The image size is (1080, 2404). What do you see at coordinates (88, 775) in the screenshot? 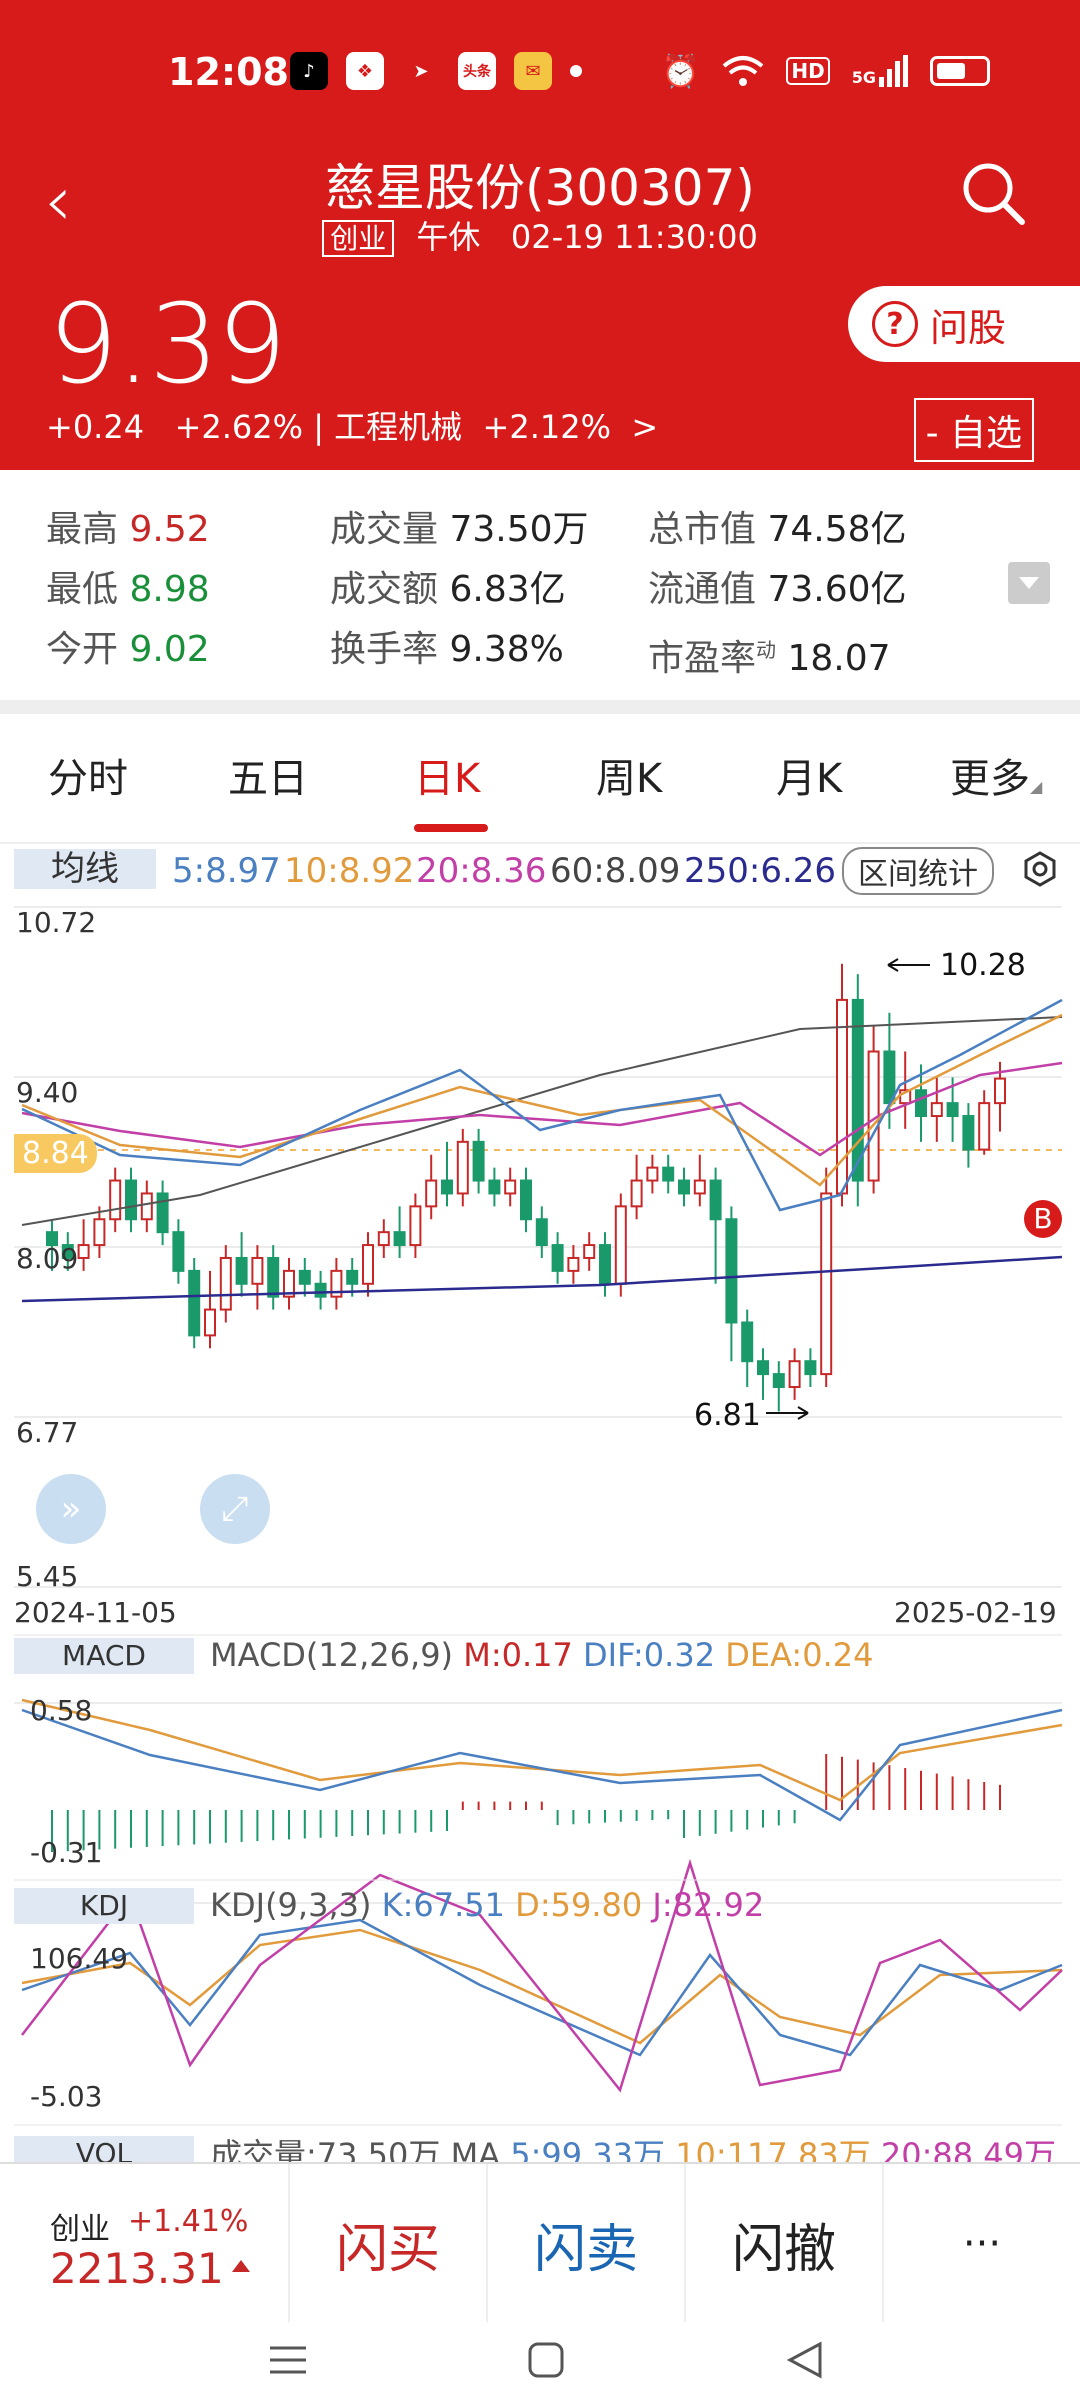
I see `tab-minute: 分时` at bounding box center [88, 775].